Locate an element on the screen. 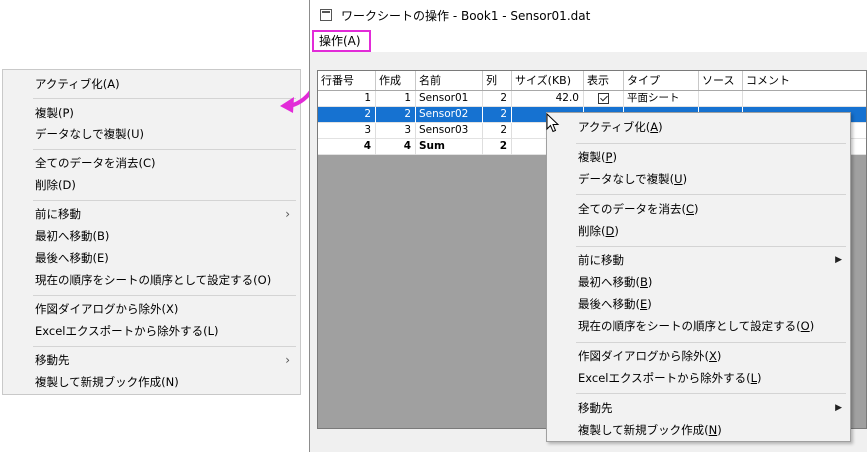 The width and height of the screenshot is (867, 452). cell-created: 1 is located at coordinates (396, 99).